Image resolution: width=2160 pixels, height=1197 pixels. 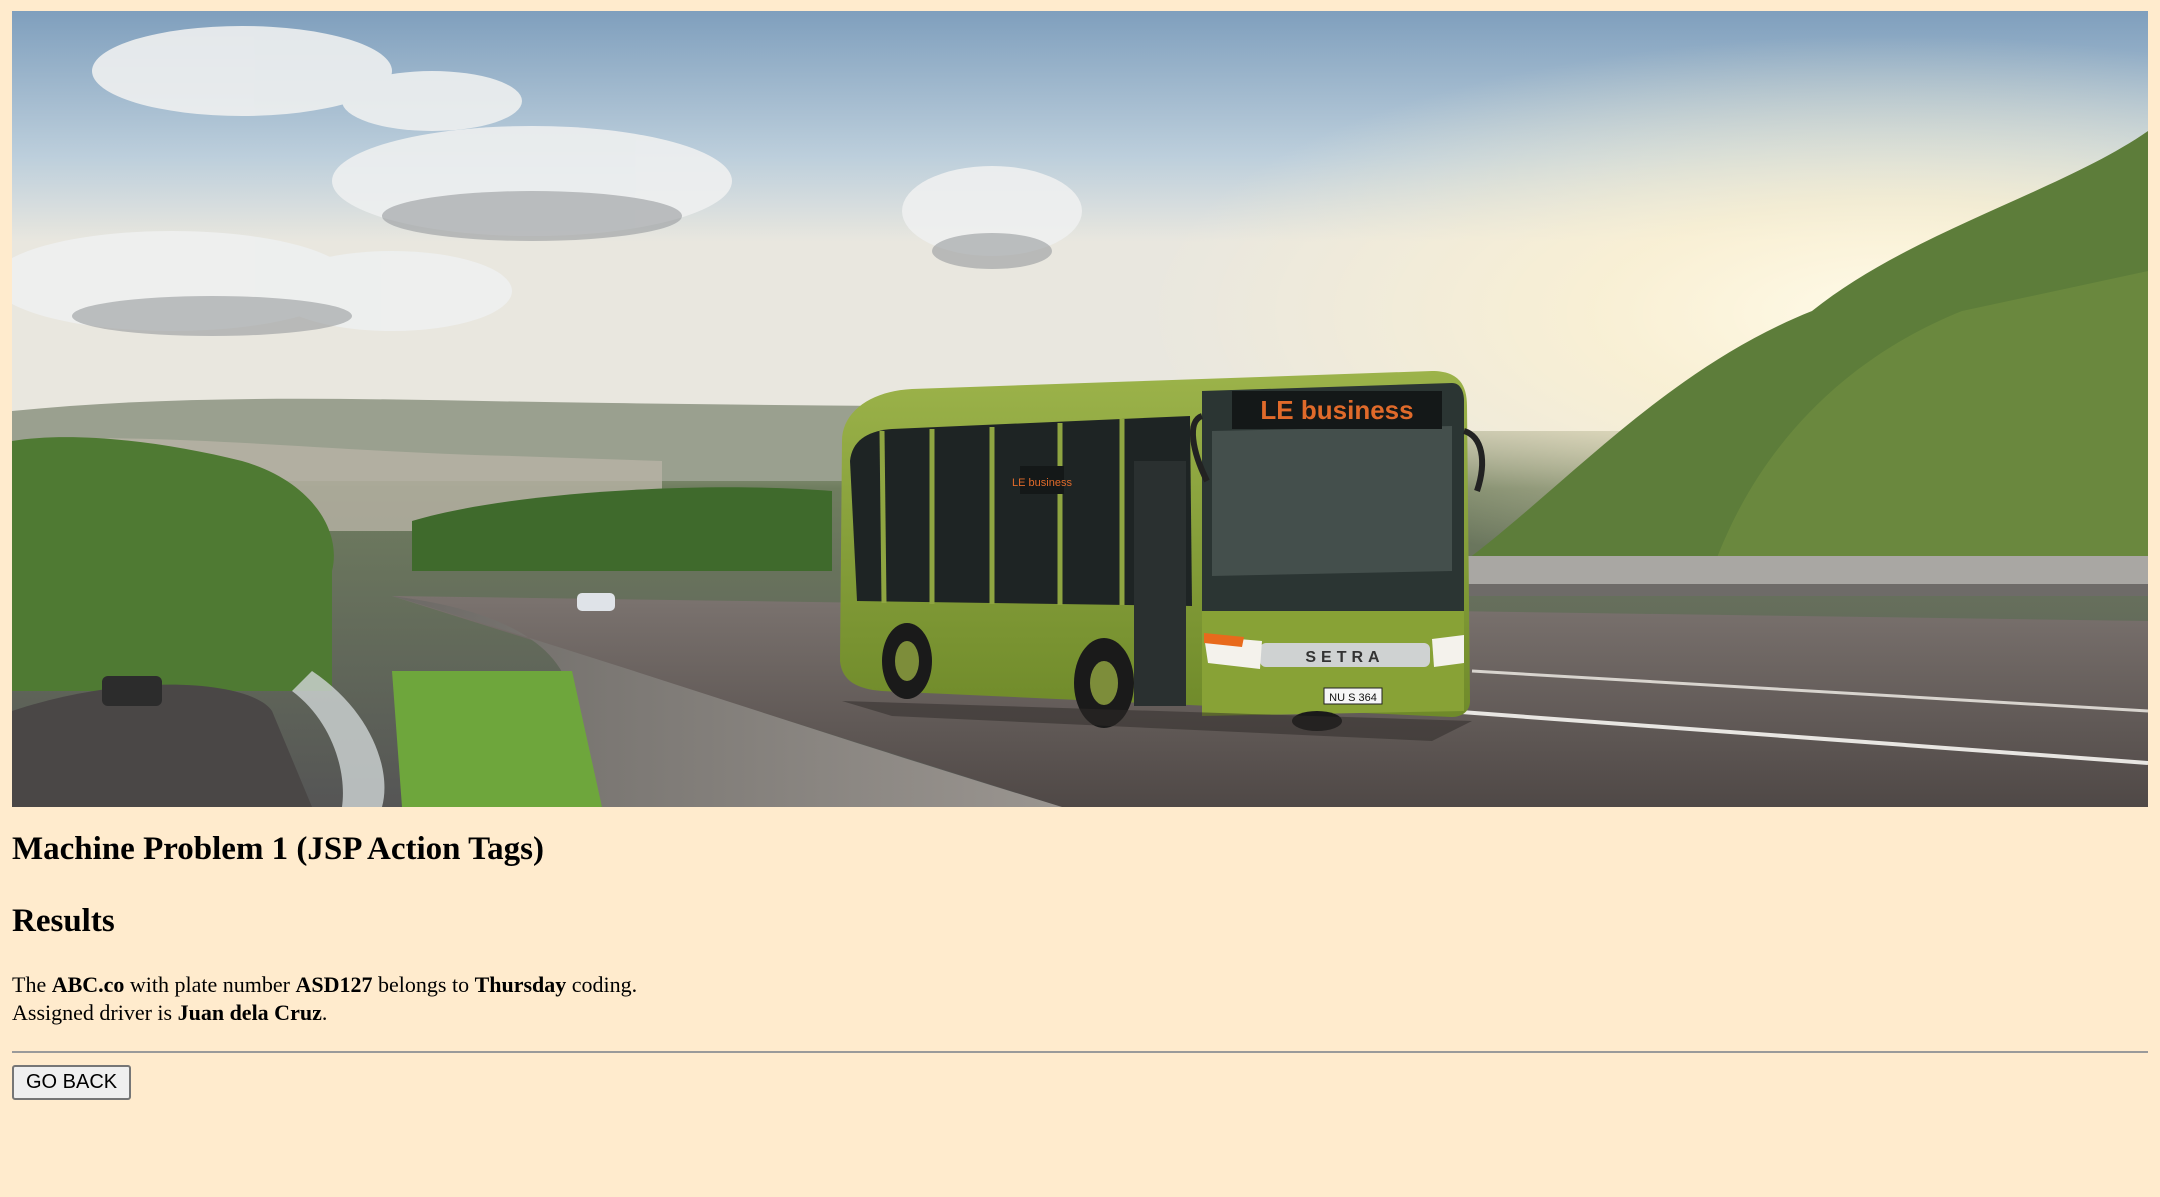 What do you see at coordinates (1336, 410) in the screenshot?
I see `destination-sign-text: LE business` at bounding box center [1336, 410].